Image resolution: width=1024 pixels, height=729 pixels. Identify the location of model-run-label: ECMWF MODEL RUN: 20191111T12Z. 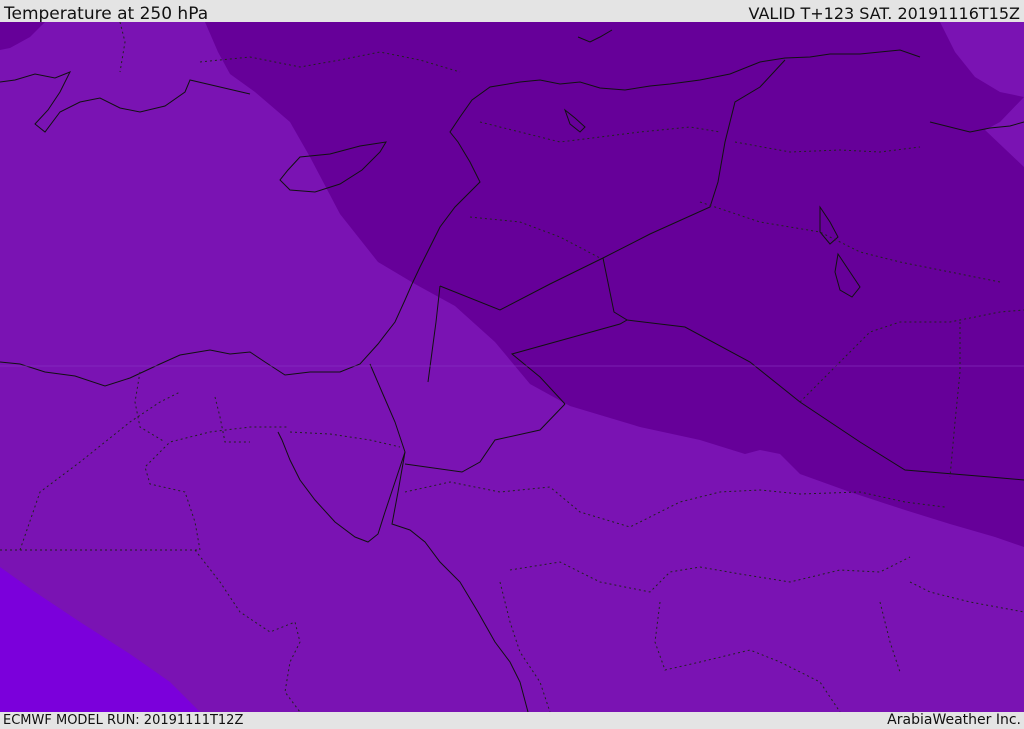
(123, 720).